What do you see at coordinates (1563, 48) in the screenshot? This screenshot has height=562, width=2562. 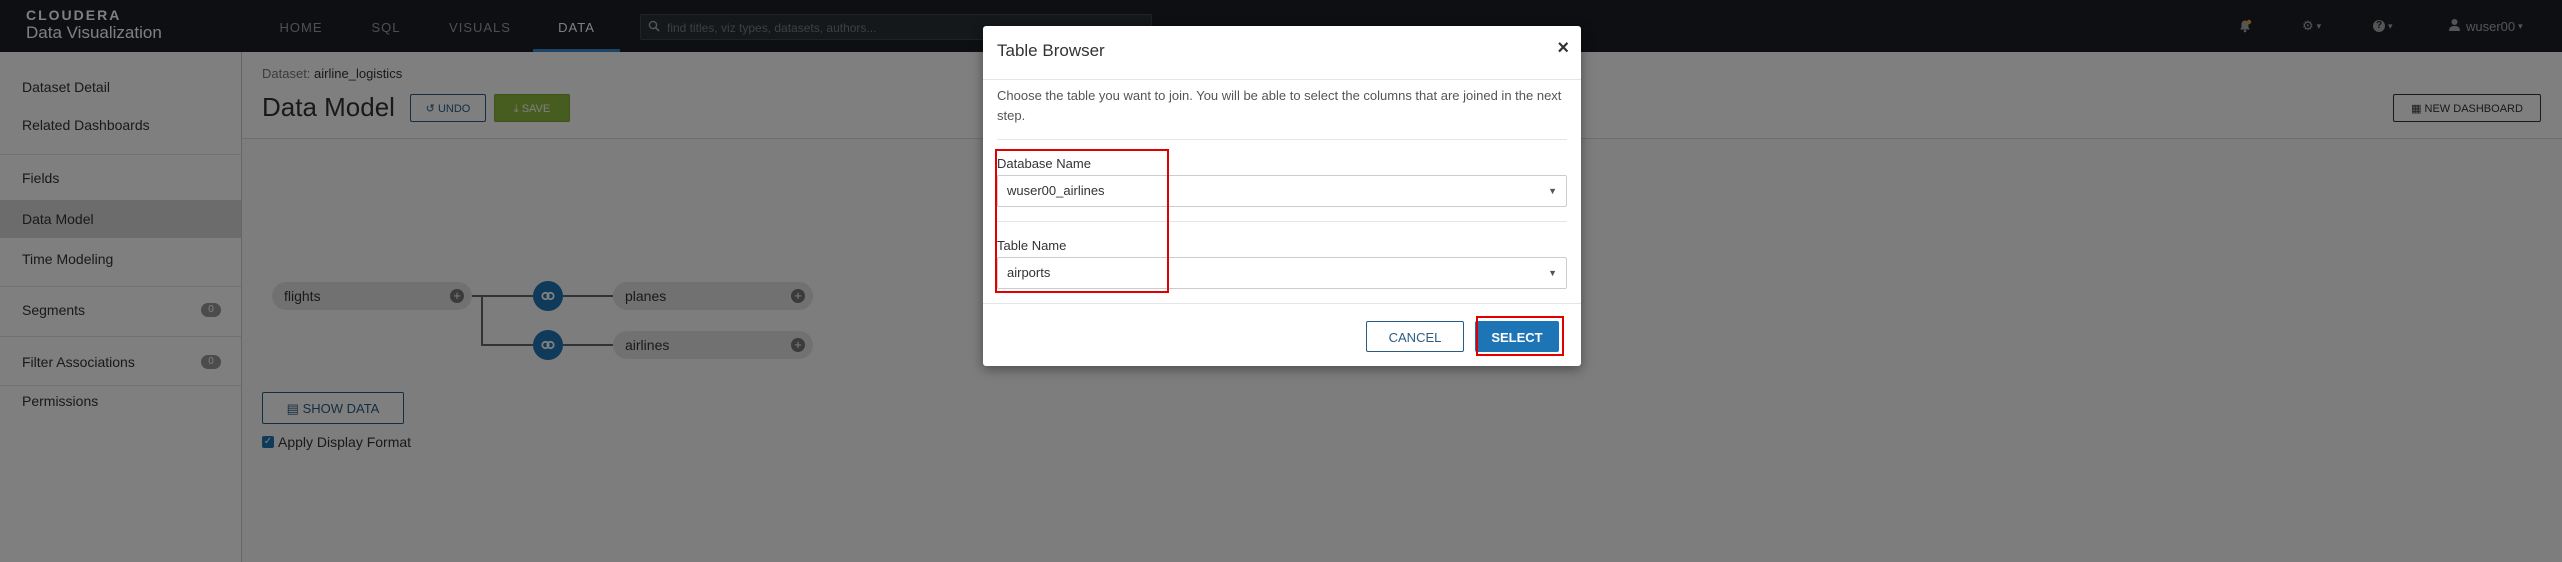 I see `close-icon: ×` at bounding box center [1563, 48].